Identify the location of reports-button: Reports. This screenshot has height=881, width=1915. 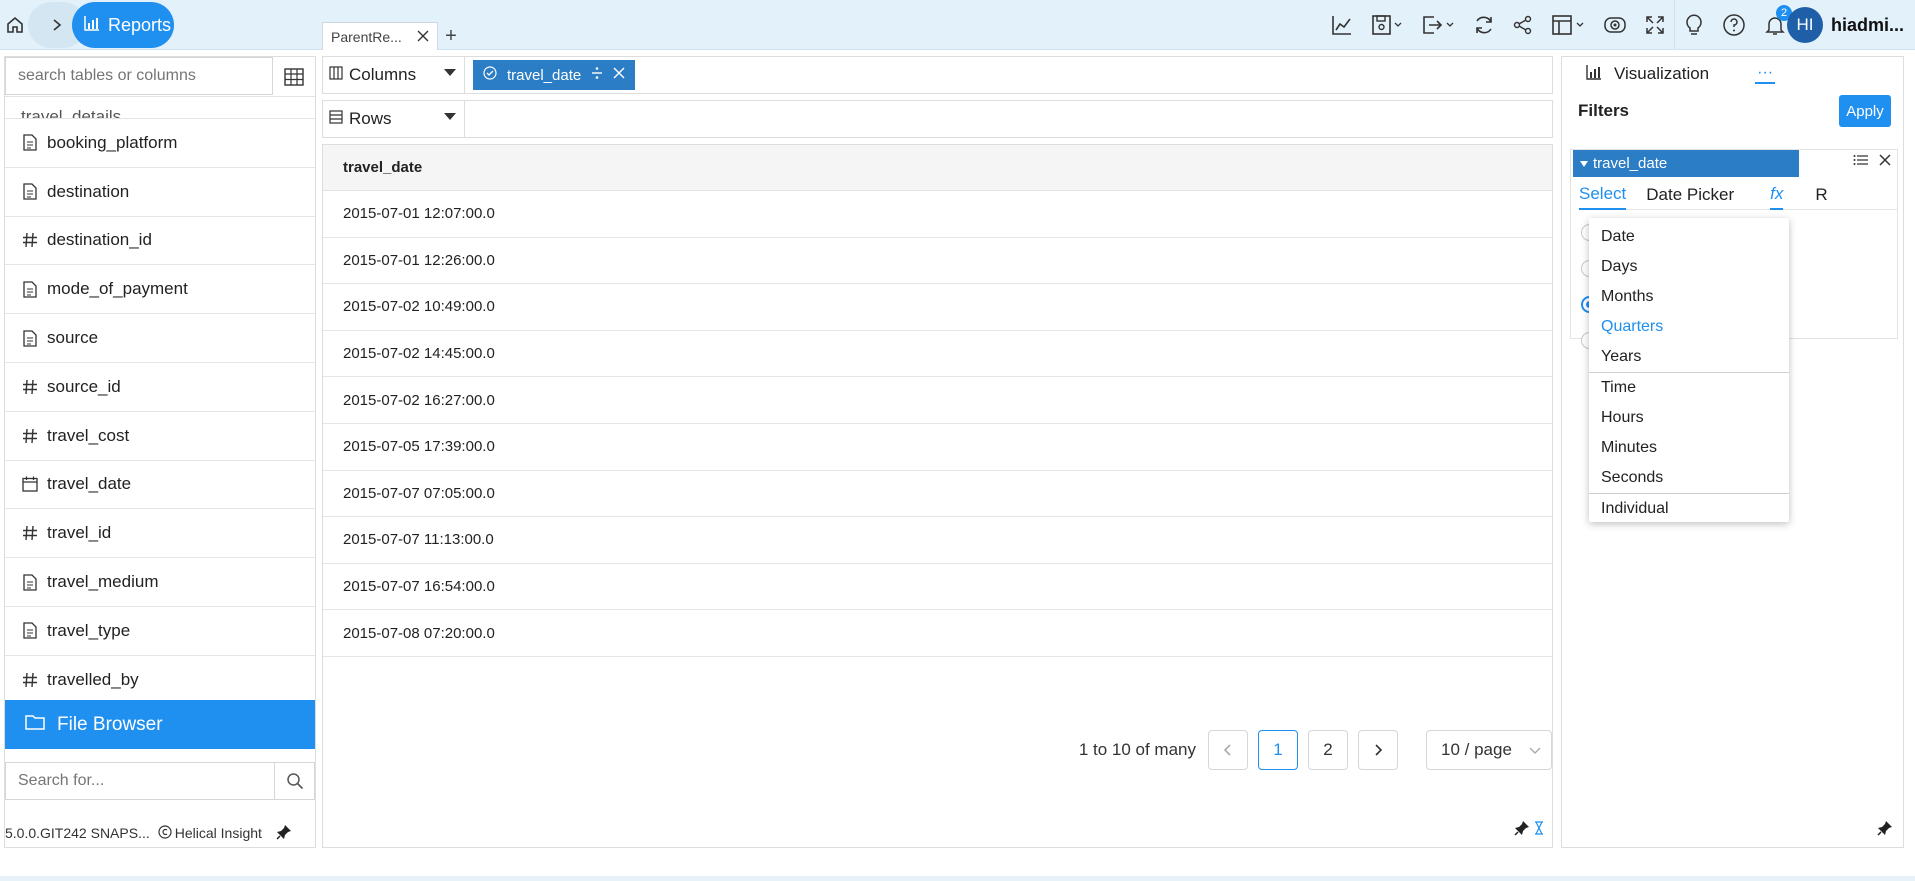
(123, 25).